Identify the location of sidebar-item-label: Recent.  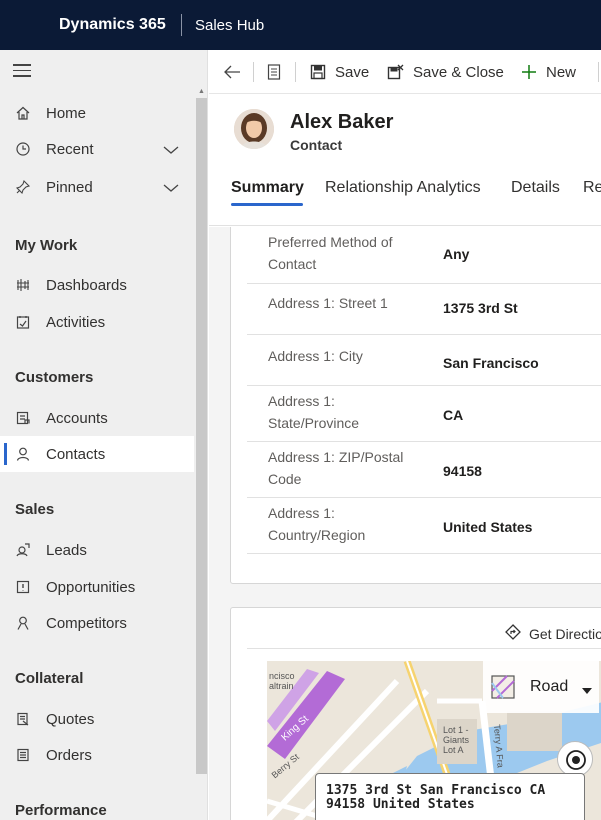
(70, 149).